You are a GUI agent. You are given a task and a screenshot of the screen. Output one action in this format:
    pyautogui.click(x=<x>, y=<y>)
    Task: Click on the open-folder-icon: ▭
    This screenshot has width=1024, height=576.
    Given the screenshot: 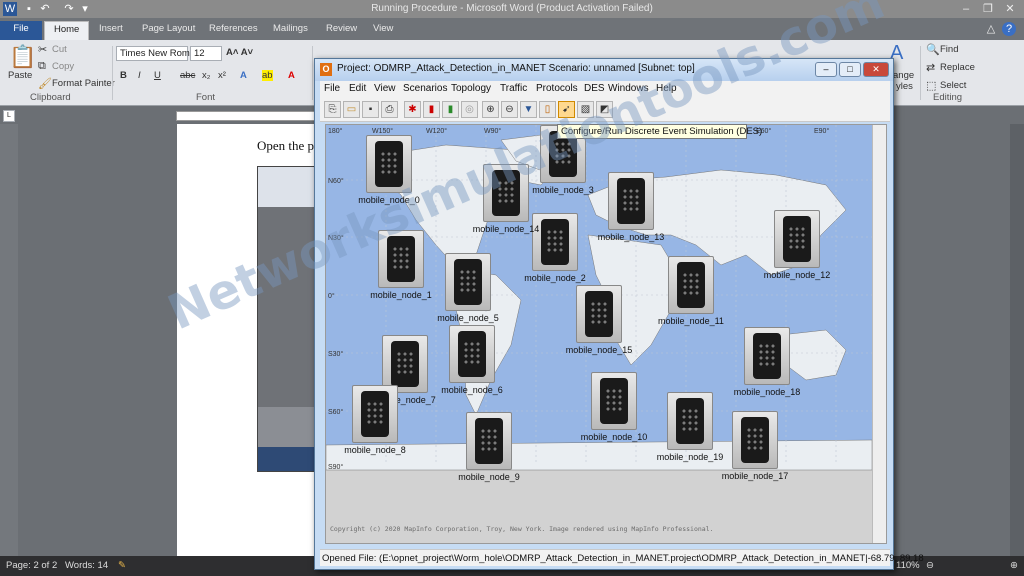 What is the action you would take?
    pyautogui.click(x=351, y=109)
    